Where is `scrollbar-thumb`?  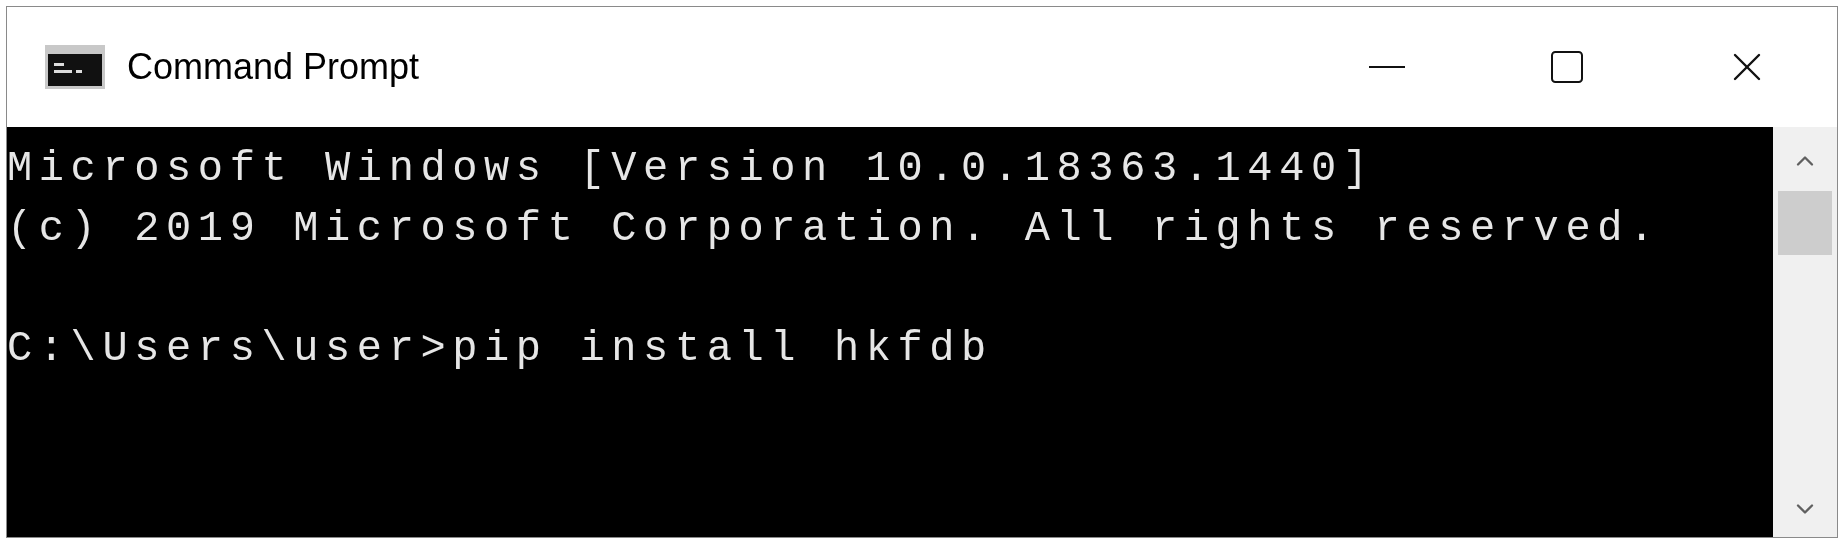 scrollbar-thumb is located at coordinates (1805, 223).